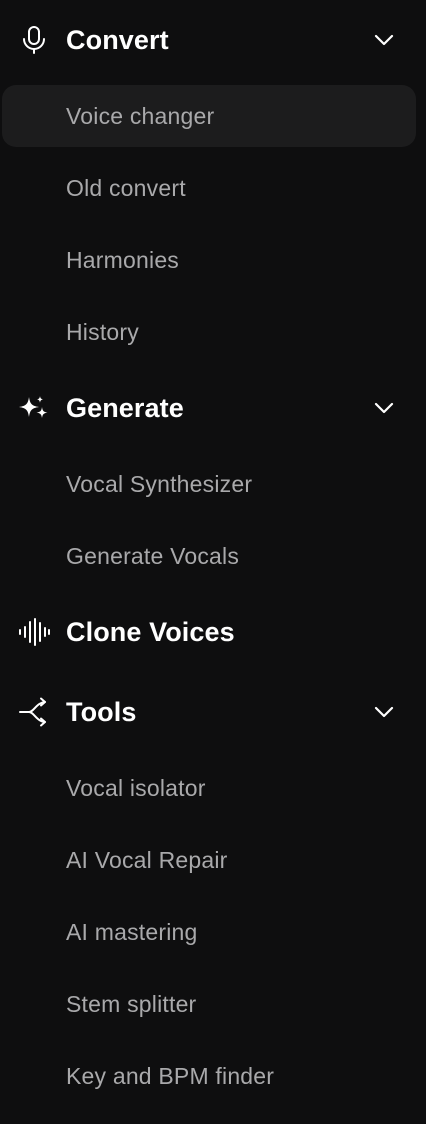  Describe the element at coordinates (132, 931) in the screenshot. I see `nav-item-label: AI mastering` at that location.